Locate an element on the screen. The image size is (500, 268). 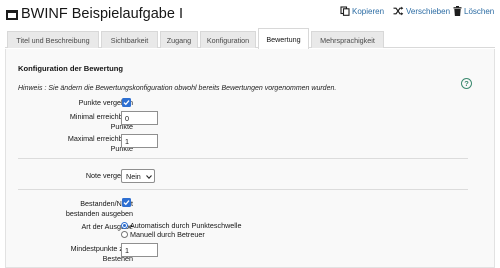
move-label: Verschieben is located at coordinates (428, 11).